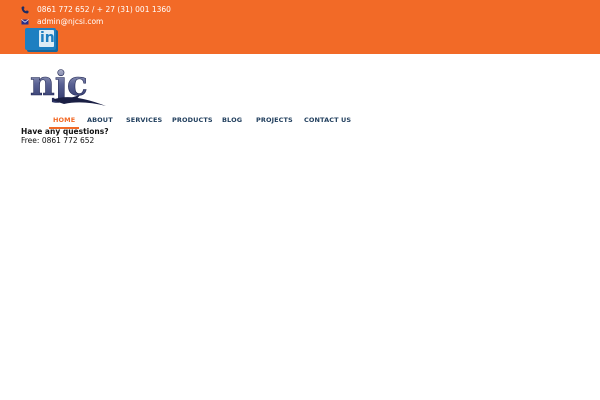 The width and height of the screenshot is (600, 400). I want to click on questions-heading: Have any questions?, so click(65, 131).